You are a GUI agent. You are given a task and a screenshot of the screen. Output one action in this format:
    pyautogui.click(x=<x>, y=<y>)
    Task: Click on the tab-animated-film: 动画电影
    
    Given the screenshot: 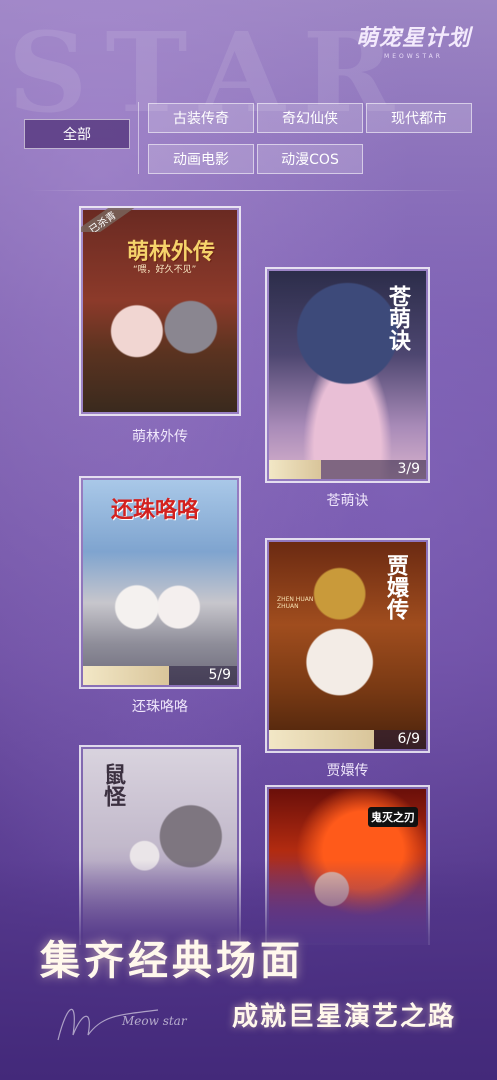 What is the action you would take?
    pyautogui.click(x=201, y=159)
    